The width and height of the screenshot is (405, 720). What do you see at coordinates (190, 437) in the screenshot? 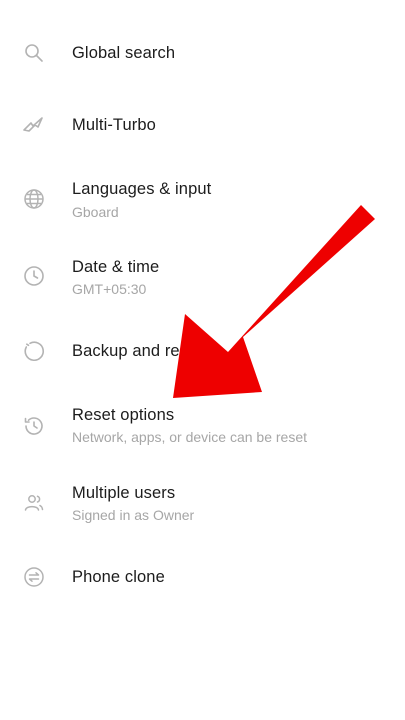
I see `settings-item-subtitle: Network, apps, or device can be reset` at bounding box center [190, 437].